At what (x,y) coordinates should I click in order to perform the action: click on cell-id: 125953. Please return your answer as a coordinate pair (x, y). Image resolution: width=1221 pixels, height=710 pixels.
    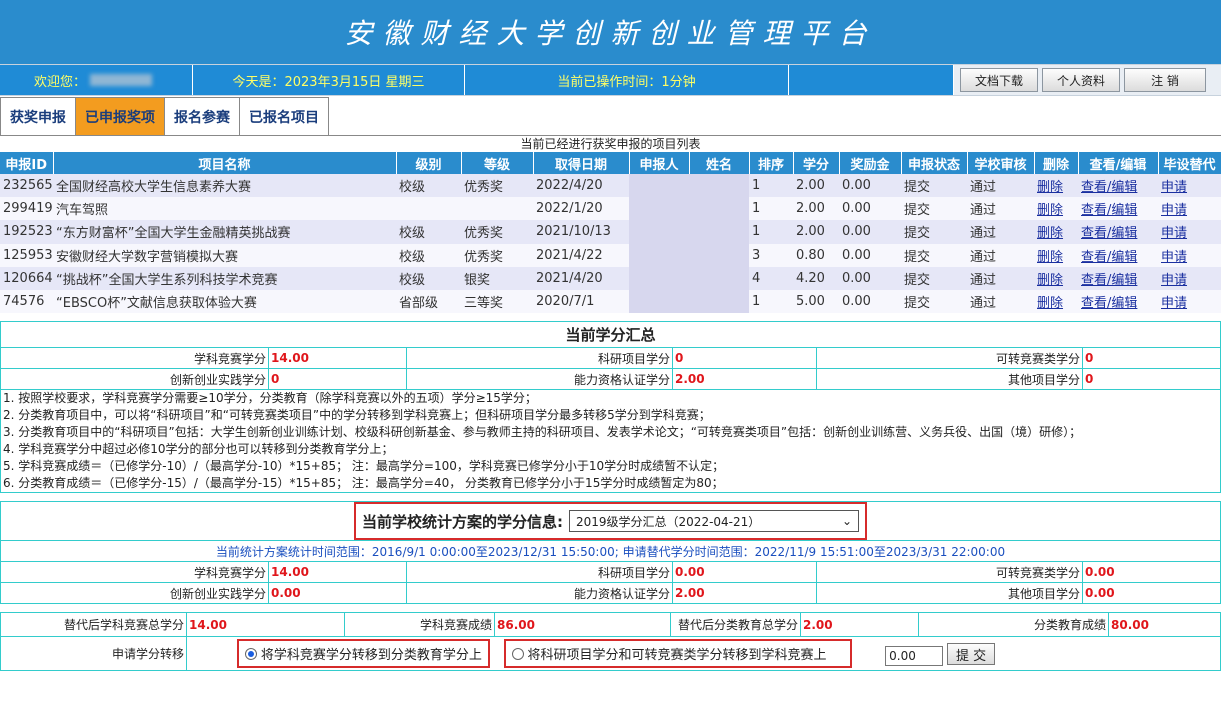
    Looking at the image, I should click on (26, 255).